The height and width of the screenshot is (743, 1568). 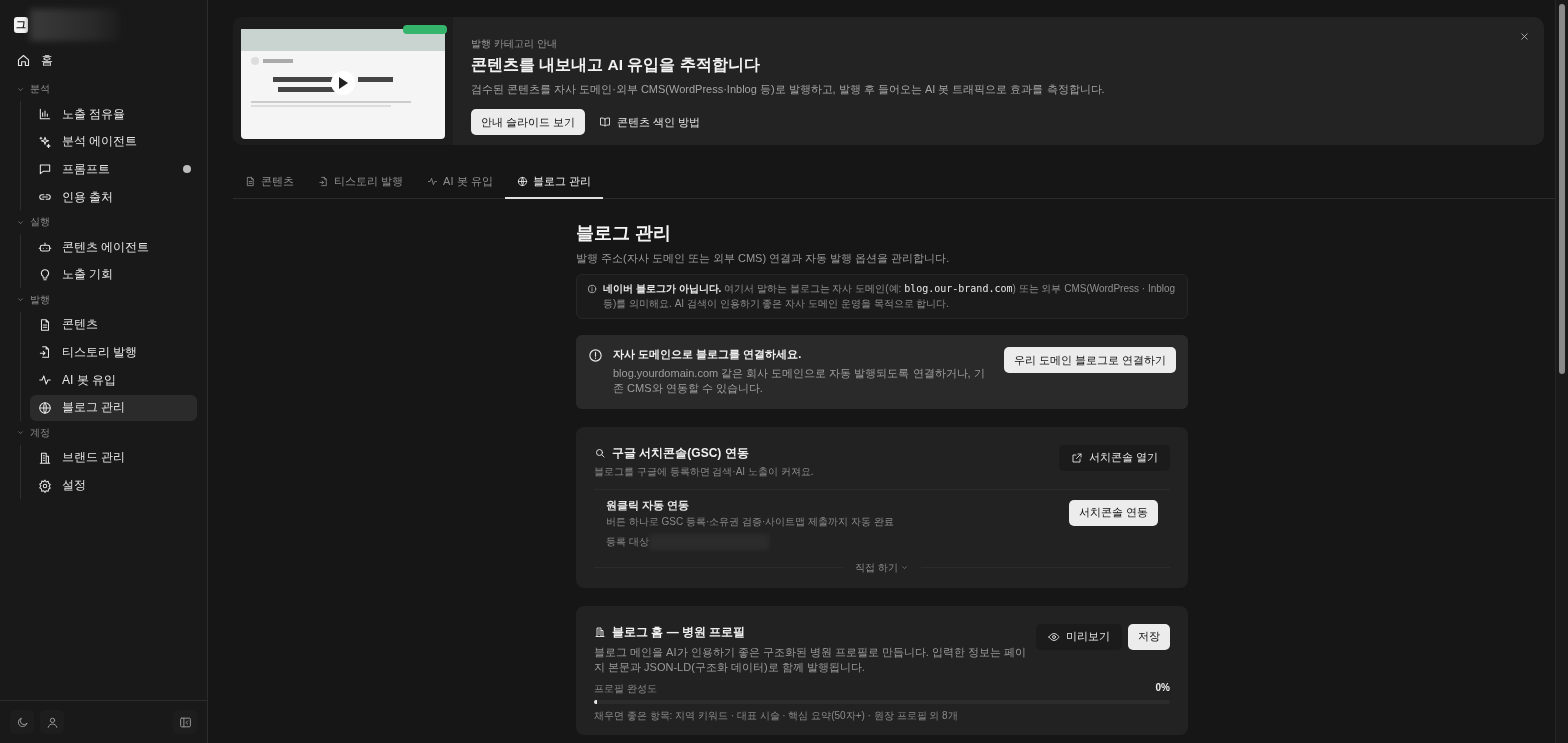 I want to click on user-icon, so click(x=52, y=722).